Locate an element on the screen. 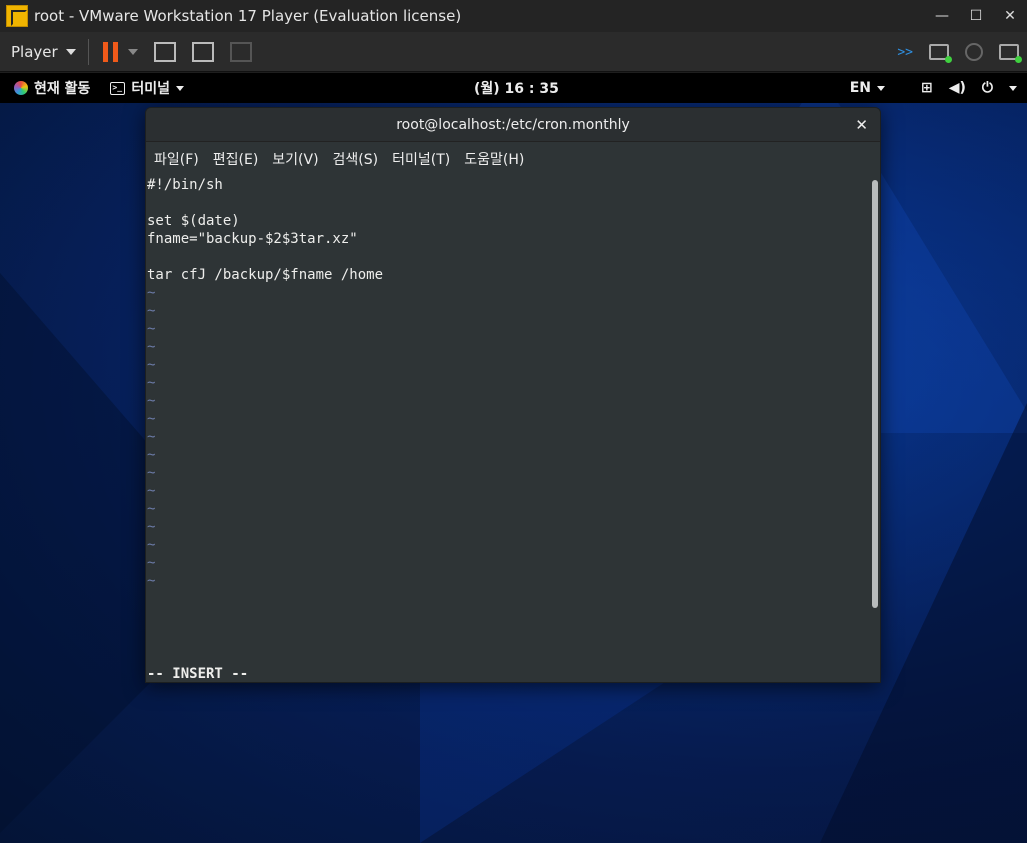  minimize-button: — is located at coordinates (942, 16).